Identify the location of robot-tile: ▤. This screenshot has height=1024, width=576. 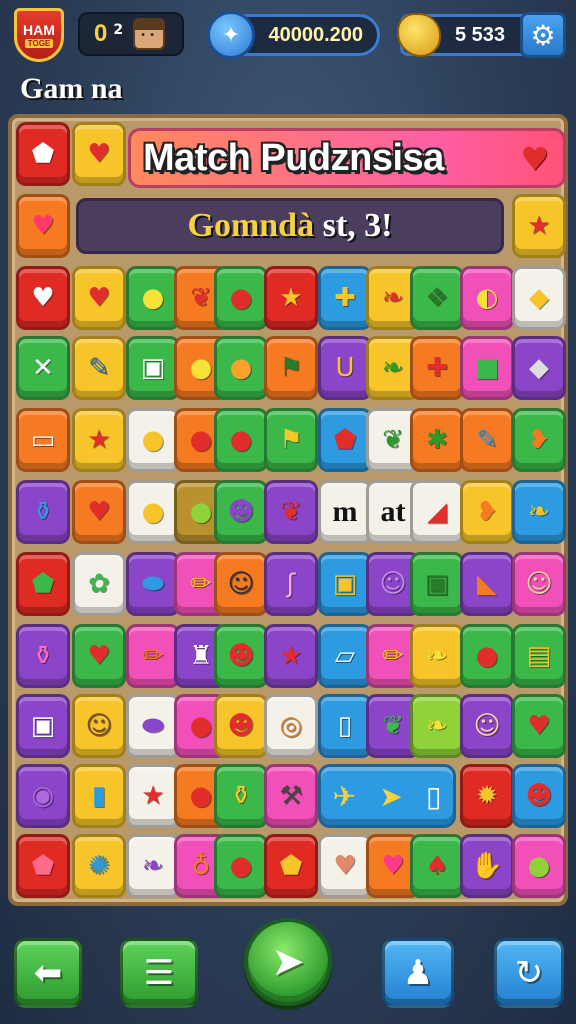
(539, 656).